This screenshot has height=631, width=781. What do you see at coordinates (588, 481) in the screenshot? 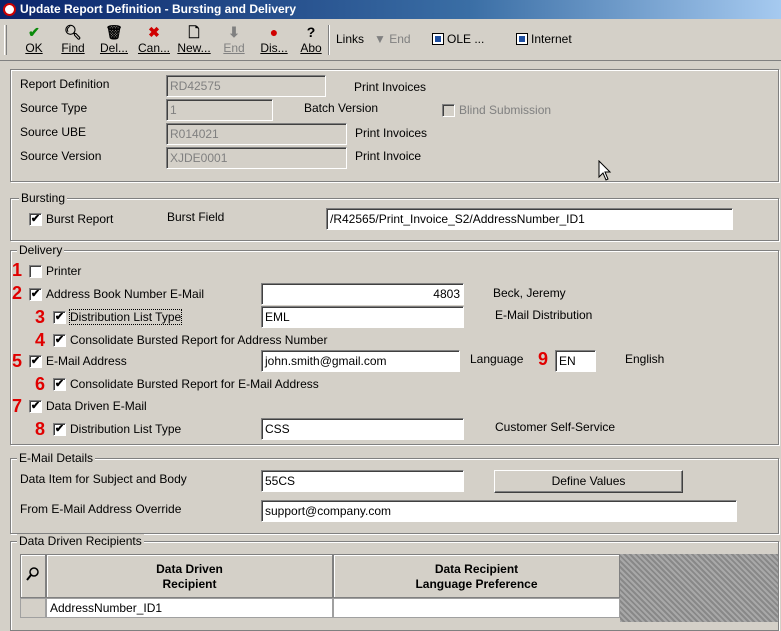
I see `define-values-button: Define Values` at bounding box center [588, 481].